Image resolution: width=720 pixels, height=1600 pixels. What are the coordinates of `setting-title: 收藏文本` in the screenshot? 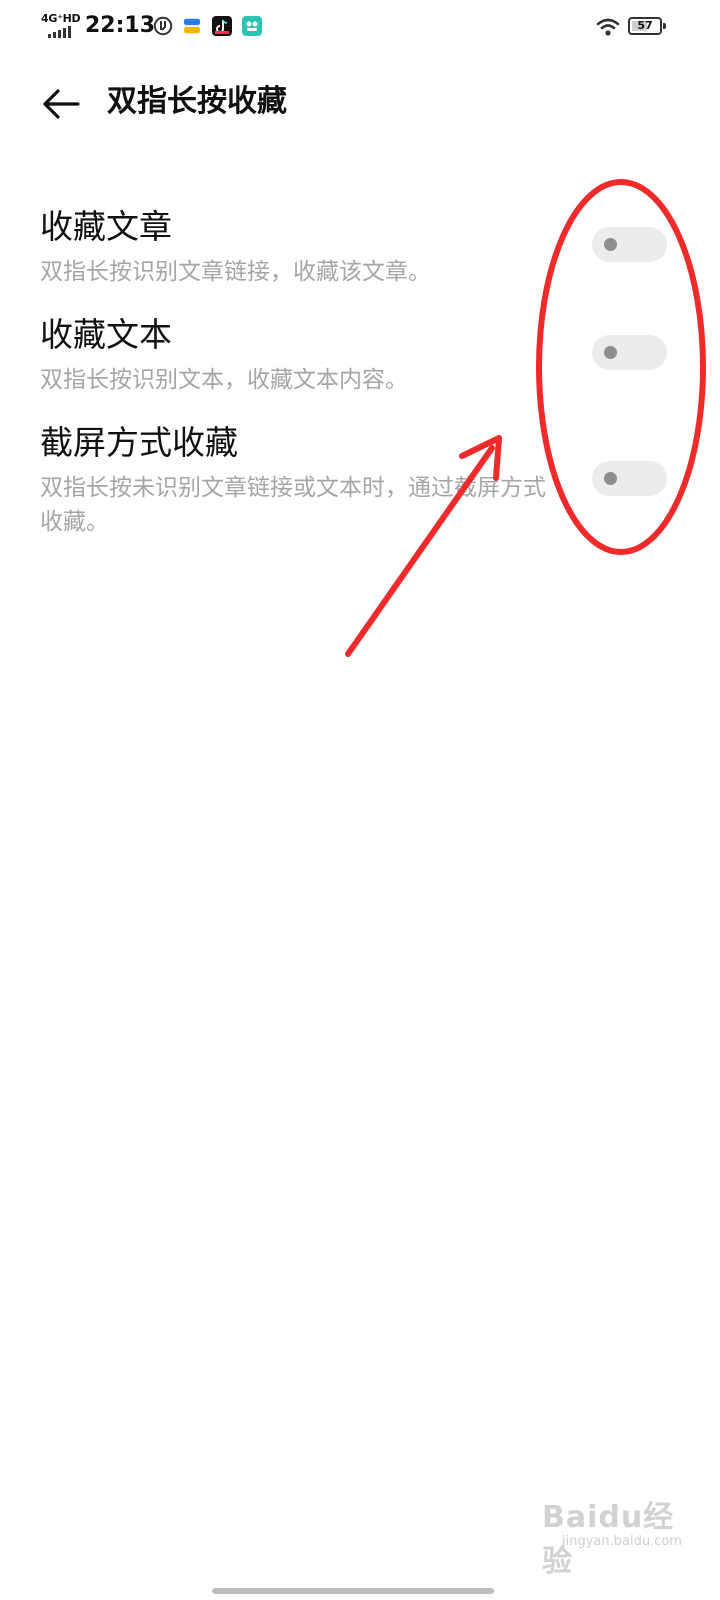 It's located at (106, 334).